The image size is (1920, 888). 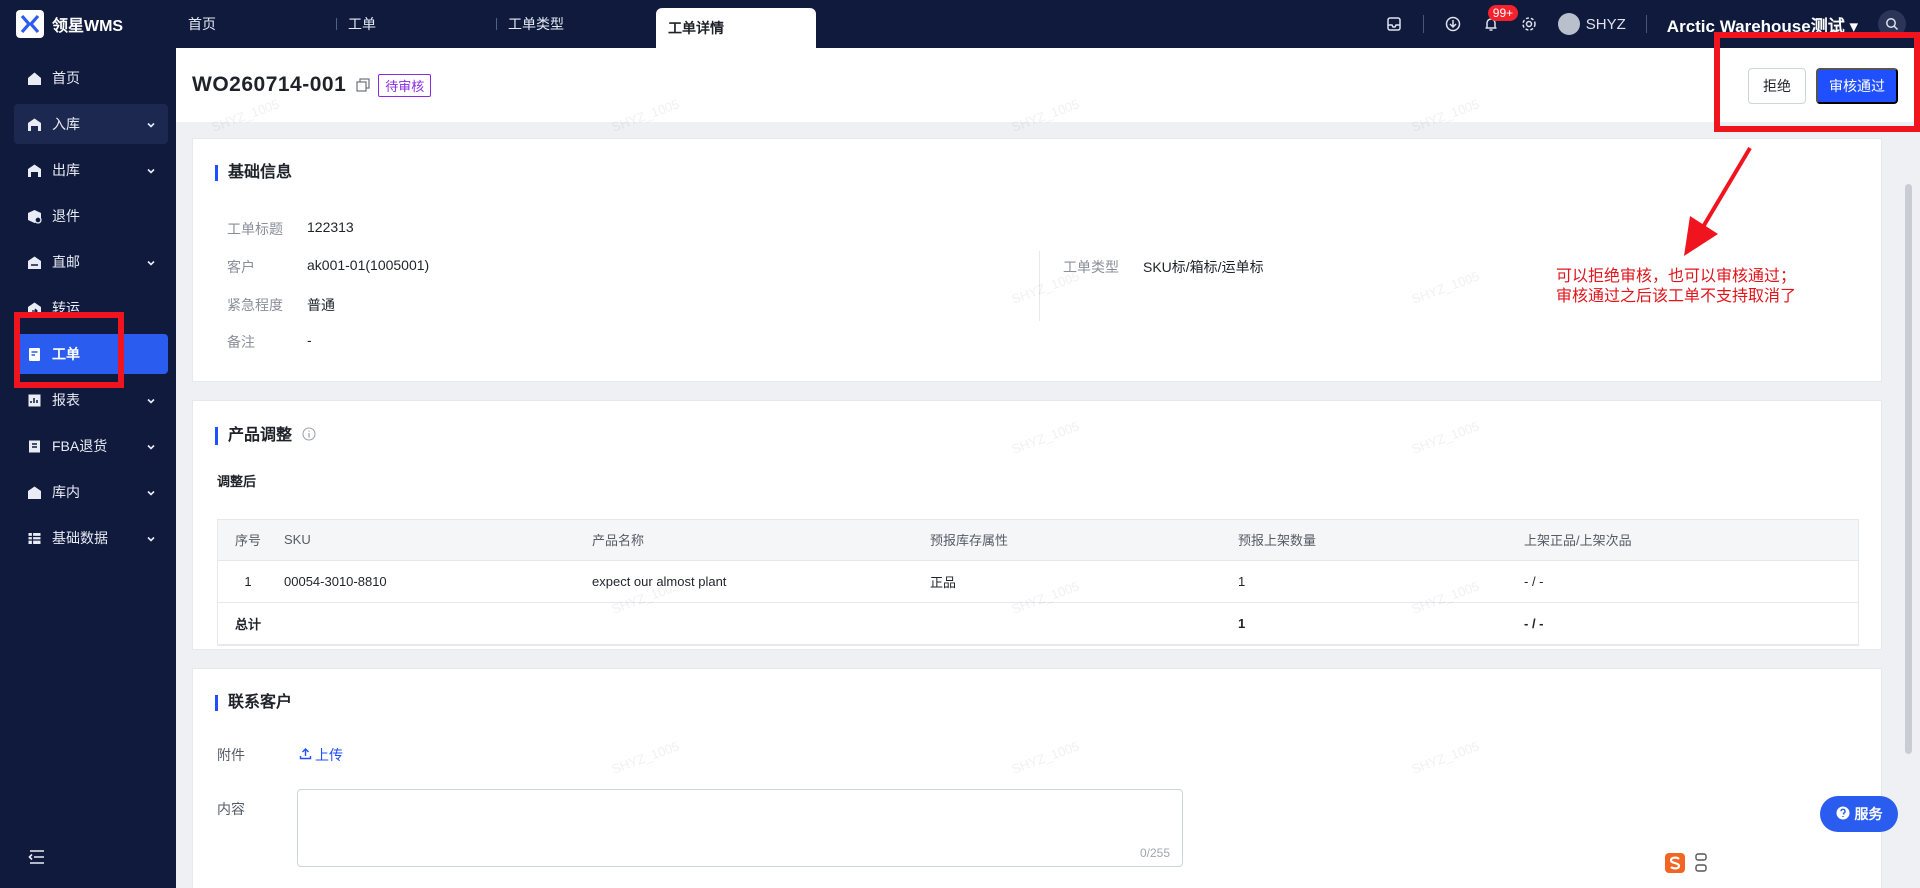 I want to click on annotation-text: 可以拒绝审核，也可以审核通过； 审核通过之后该工单不支持取消了, so click(x=1676, y=286).